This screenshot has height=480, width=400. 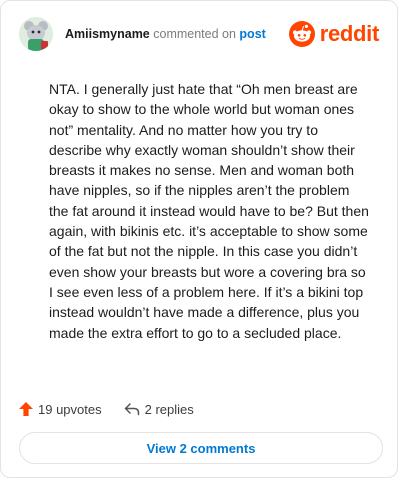 I want to click on post-link: post, so click(x=252, y=34).